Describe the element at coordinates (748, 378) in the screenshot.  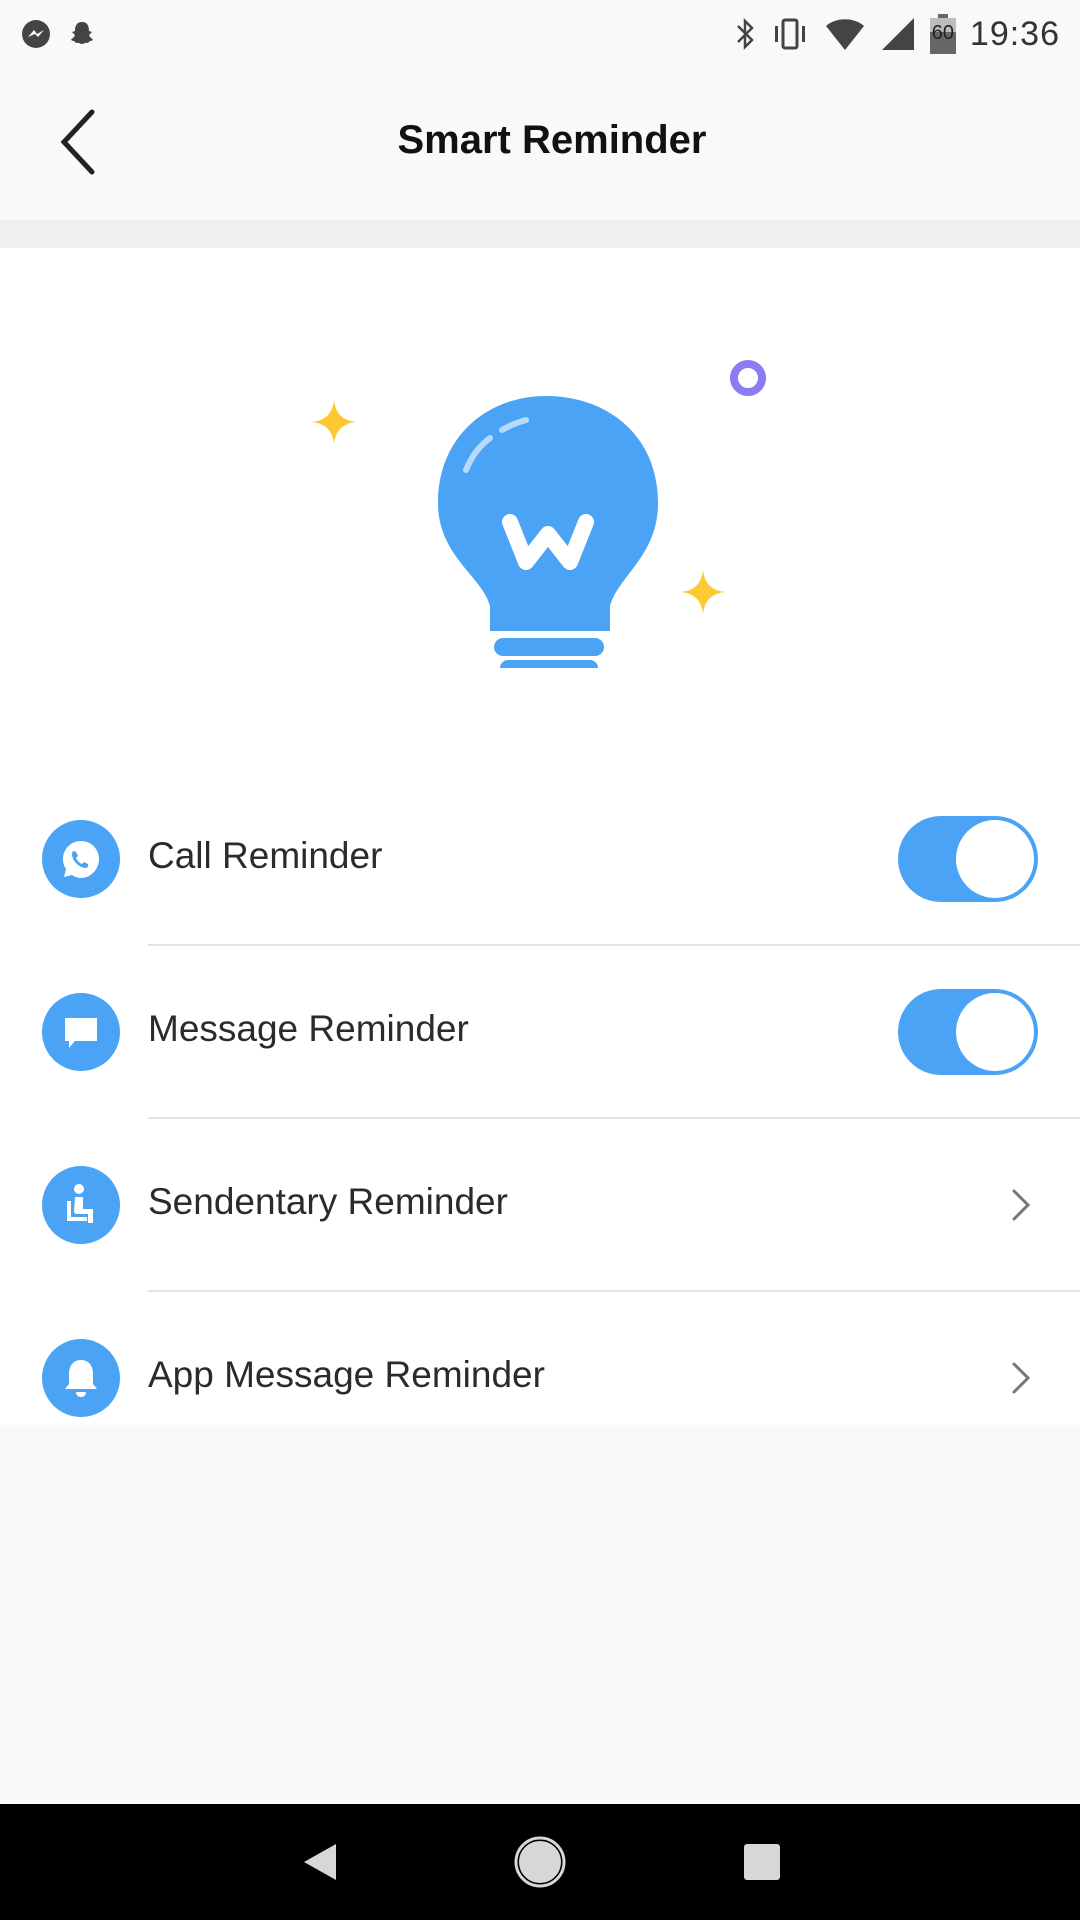
I see `ring-decoration` at that location.